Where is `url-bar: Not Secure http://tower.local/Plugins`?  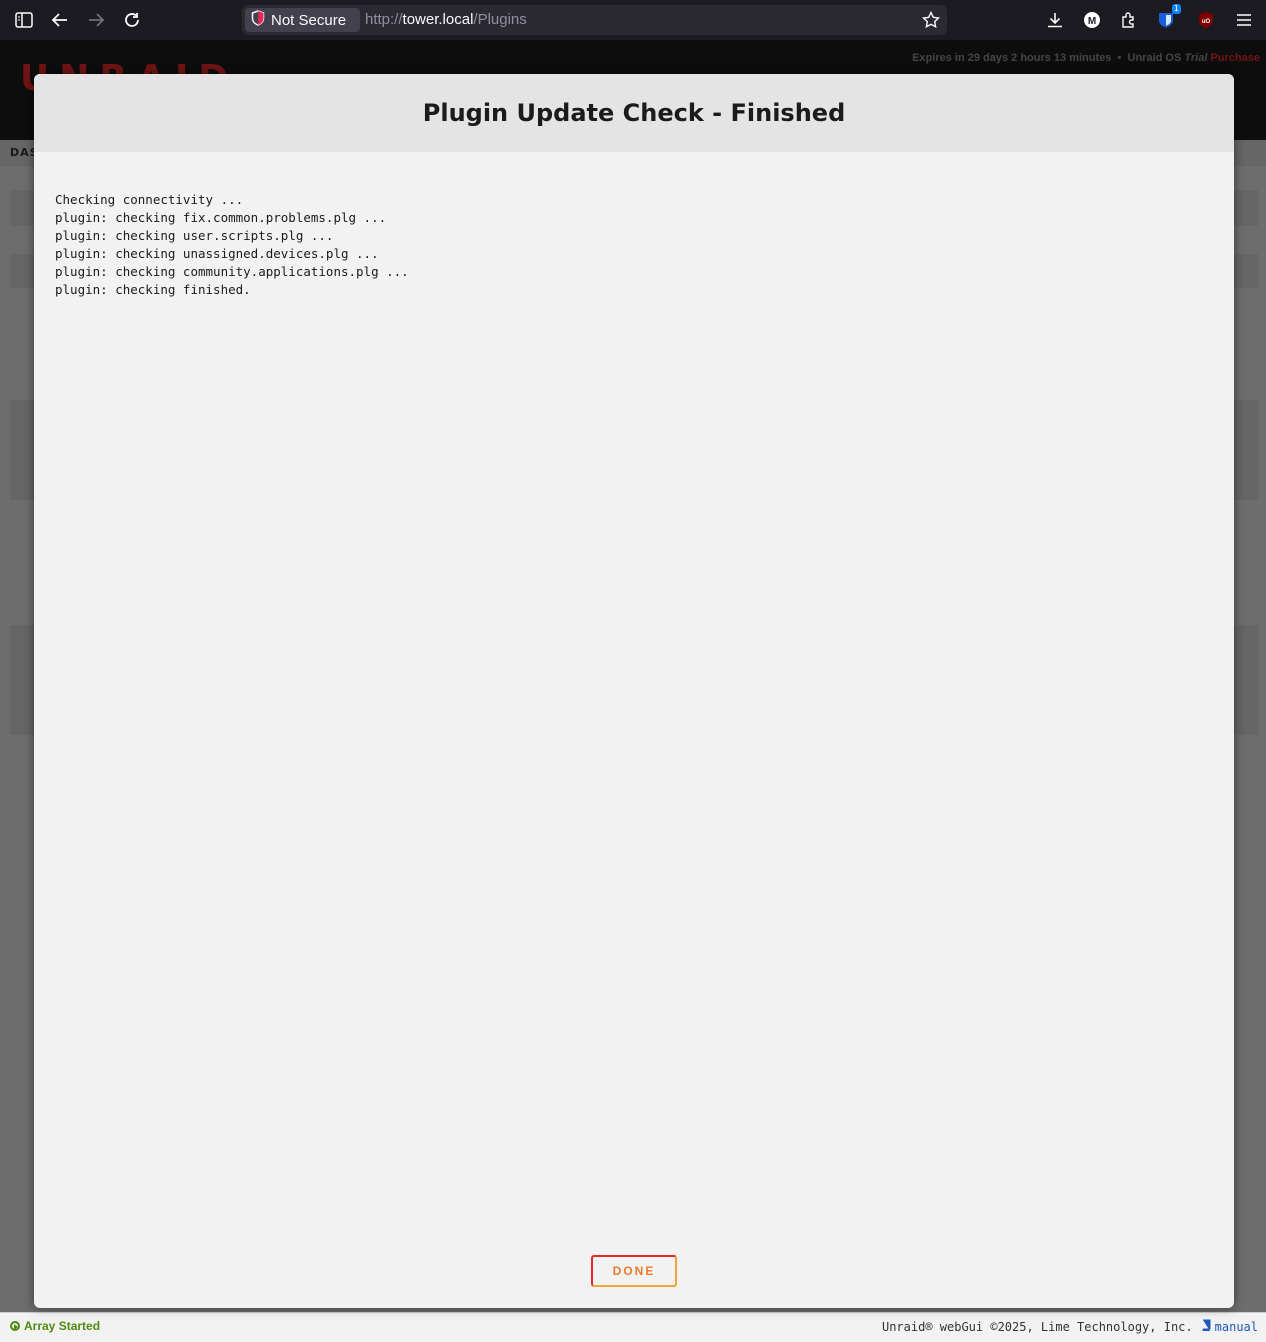
url-bar: Not Secure http://tower.local/Plugins is located at coordinates (594, 20).